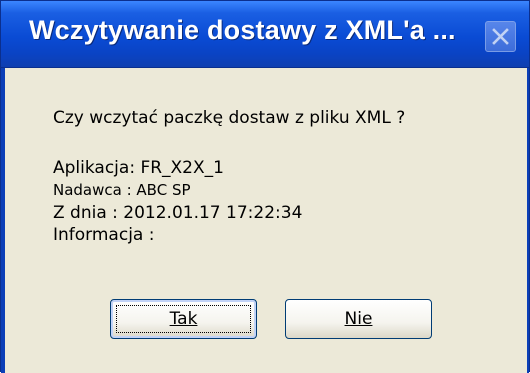  I want to click on focus-rectangle, so click(183, 319).